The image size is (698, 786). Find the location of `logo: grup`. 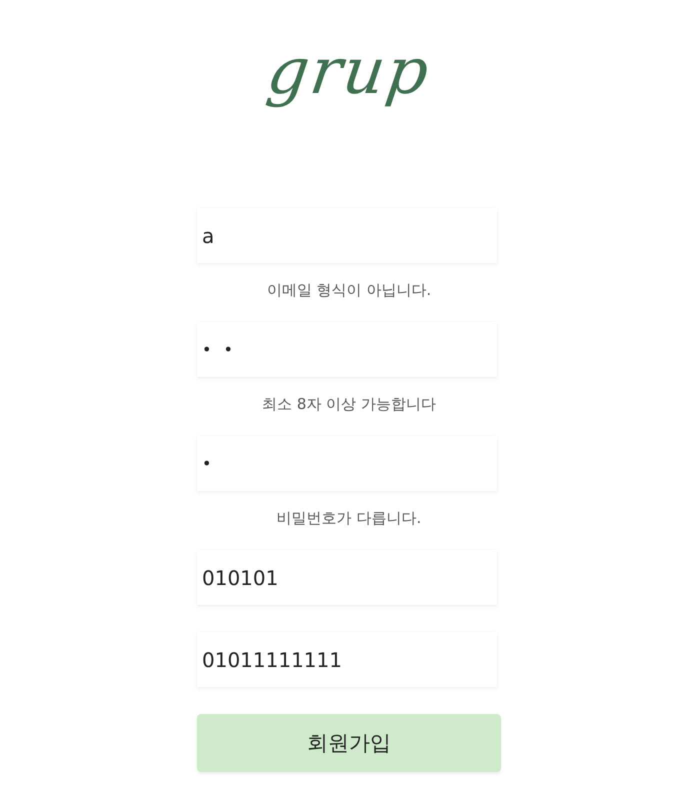

logo: grup is located at coordinates (349, 72).